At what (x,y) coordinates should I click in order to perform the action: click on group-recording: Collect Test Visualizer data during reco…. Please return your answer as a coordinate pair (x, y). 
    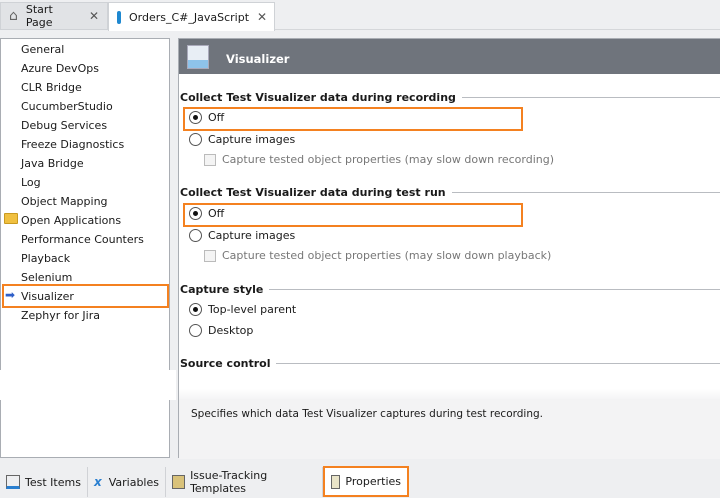
    Looking at the image, I should click on (450, 97).